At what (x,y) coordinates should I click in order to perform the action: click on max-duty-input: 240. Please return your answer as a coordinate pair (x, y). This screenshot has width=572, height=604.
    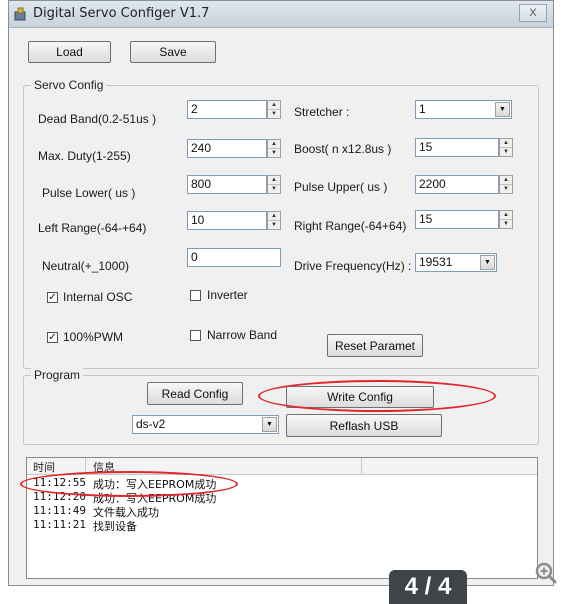
    Looking at the image, I should click on (227, 148).